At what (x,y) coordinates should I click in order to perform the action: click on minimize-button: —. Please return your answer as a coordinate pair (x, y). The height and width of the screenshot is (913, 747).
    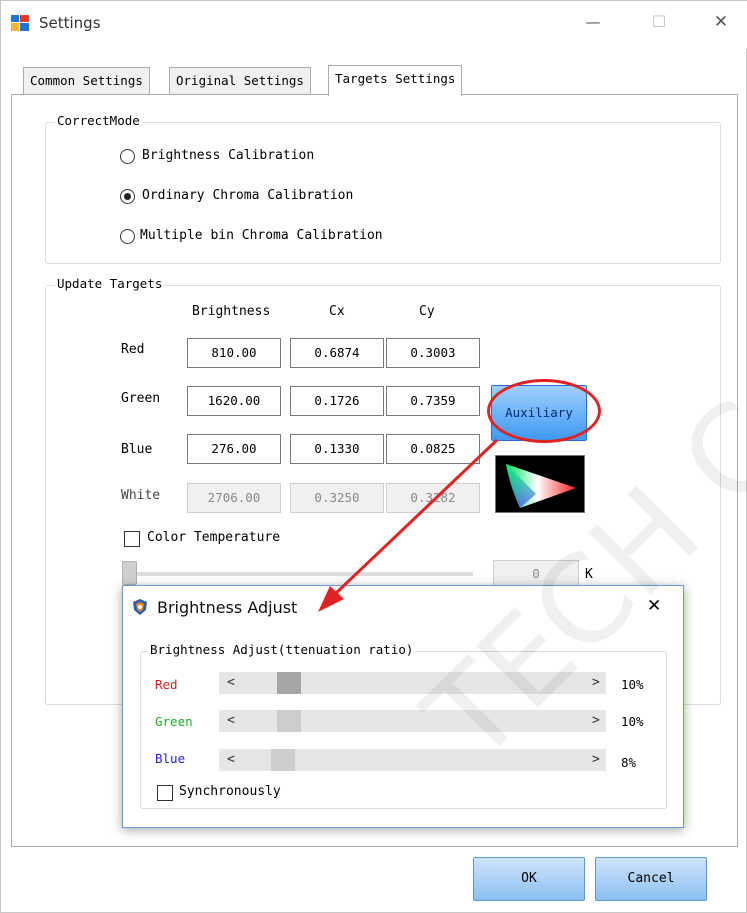
    Looking at the image, I should click on (593, 22).